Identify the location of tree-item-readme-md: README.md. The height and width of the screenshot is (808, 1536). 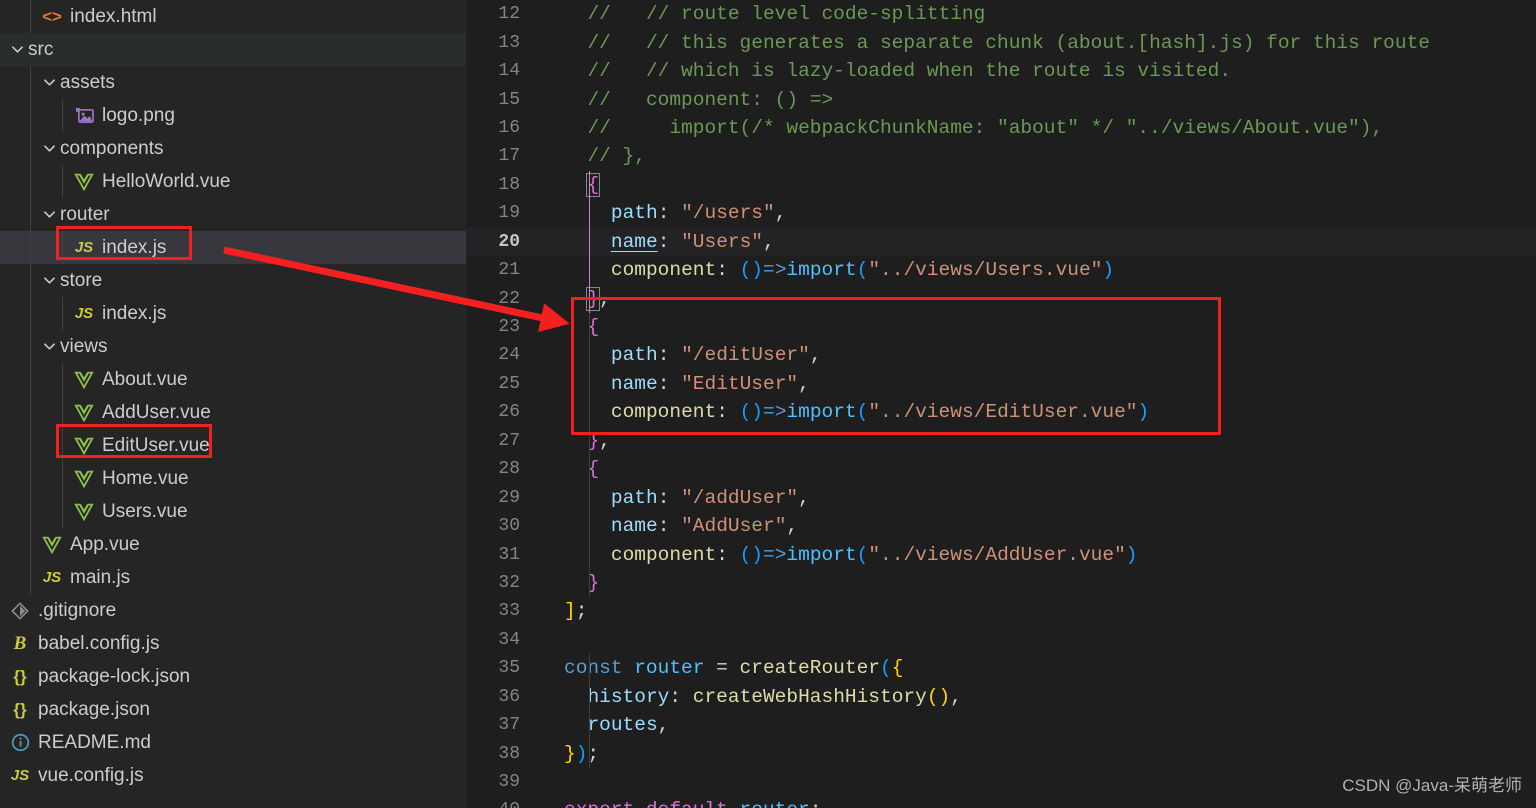
(233, 742).